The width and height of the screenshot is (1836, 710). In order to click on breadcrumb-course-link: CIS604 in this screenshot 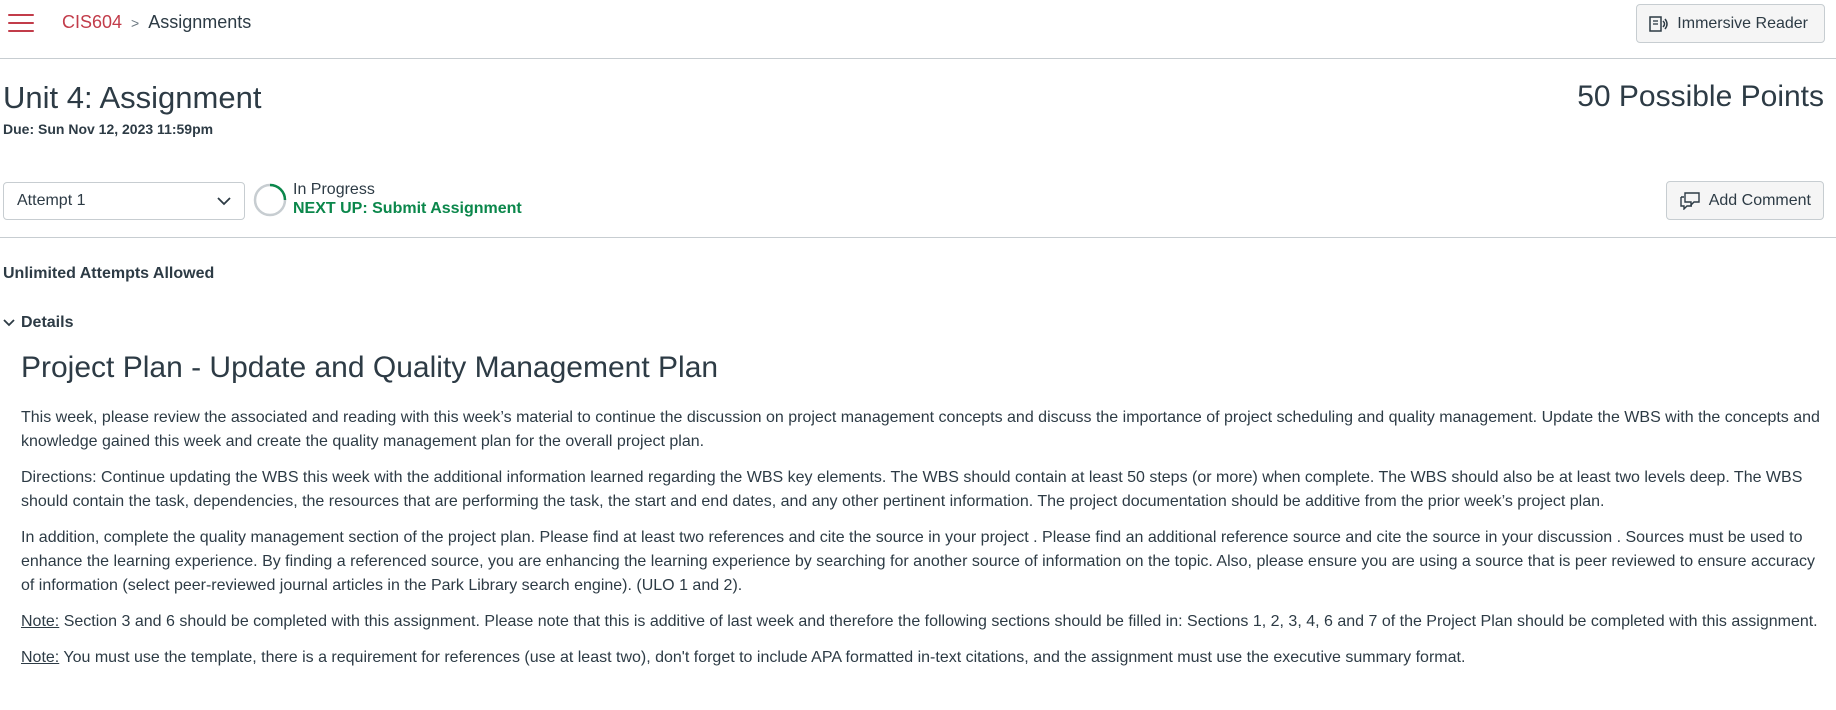, I will do `click(92, 22)`.